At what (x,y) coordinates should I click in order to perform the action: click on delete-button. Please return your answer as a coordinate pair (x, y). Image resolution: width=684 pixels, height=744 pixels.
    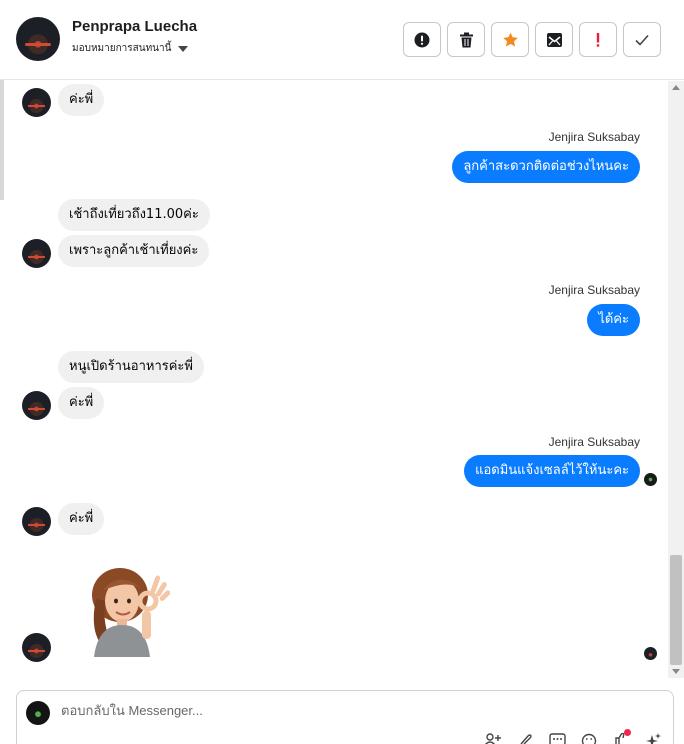
    Looking at the image, I should click on (466, 39).